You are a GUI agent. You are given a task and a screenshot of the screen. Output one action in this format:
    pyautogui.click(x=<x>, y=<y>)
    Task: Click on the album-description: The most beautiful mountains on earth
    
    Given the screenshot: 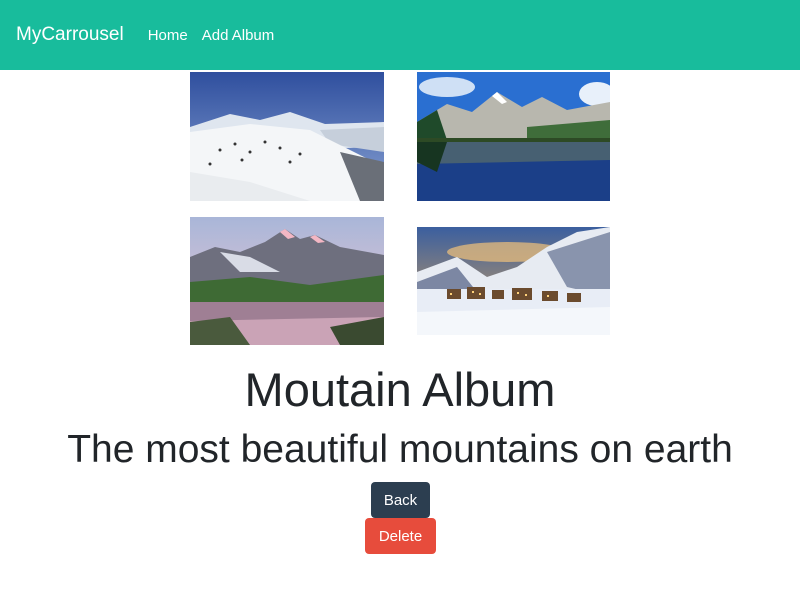 What is the action you would take?
    pyautogui.click(x=400, y=449)
    